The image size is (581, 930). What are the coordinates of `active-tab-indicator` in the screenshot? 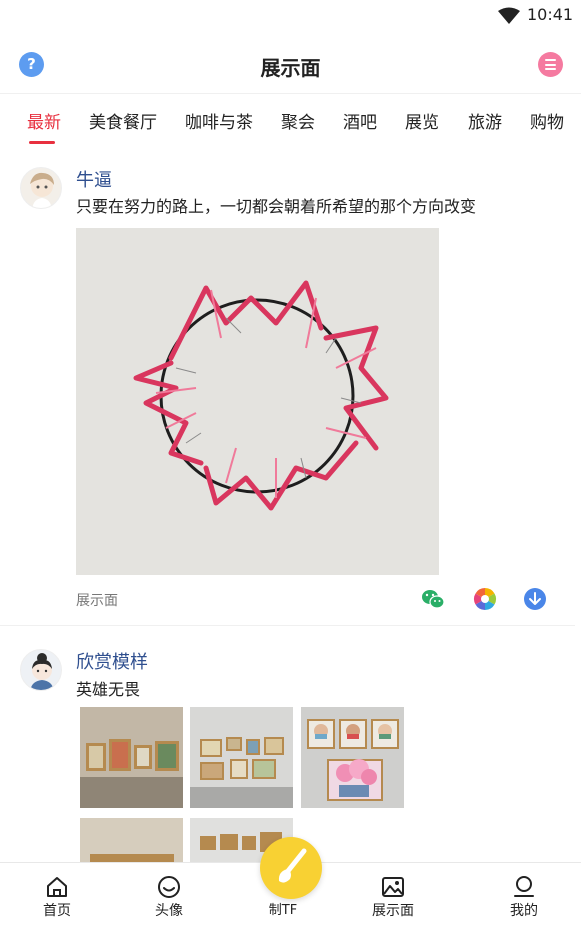 It's located at (42, 142).